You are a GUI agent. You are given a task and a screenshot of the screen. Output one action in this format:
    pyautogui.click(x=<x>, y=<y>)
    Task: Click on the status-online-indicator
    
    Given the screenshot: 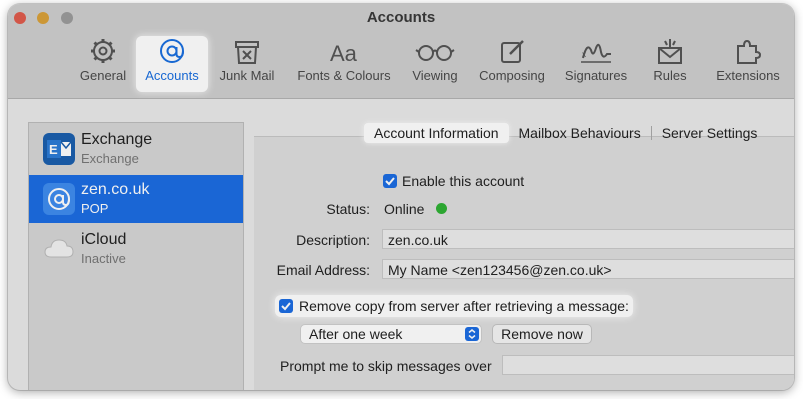 What is the action you would take?
    pyautogui.click(x=441, y=208)
    